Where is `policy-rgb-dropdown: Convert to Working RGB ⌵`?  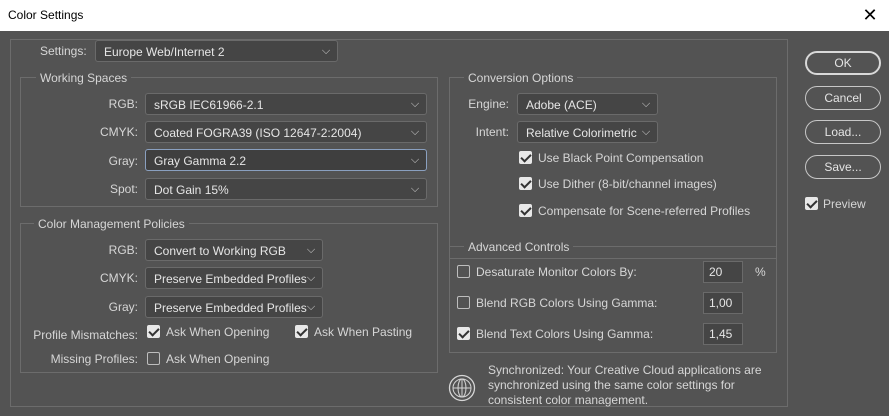 policy-rgb-dropdown: Convert to Working RGB ⌵ is located at coordinates (234, 250).